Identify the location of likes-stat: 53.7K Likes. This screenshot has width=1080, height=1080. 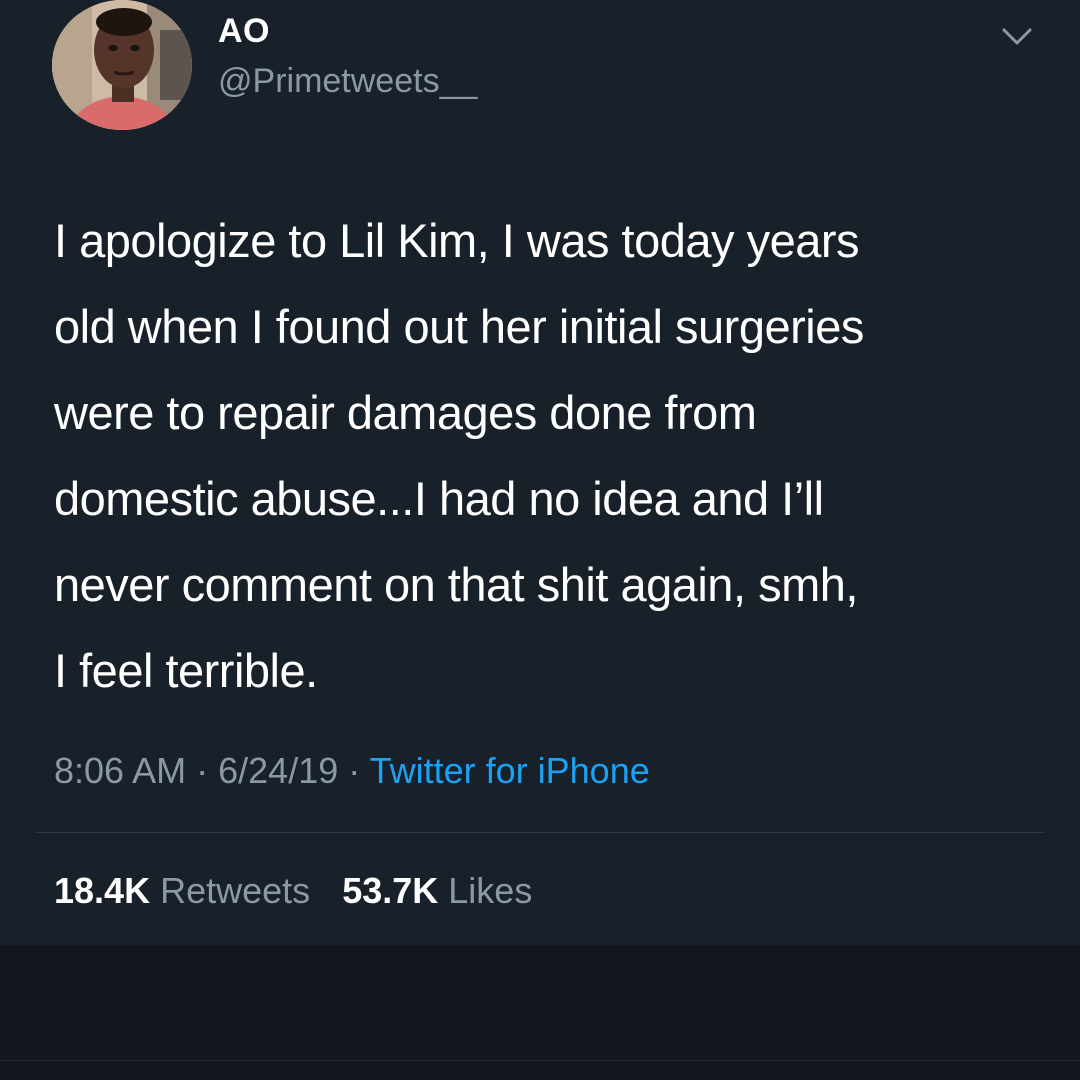
(437, 891).